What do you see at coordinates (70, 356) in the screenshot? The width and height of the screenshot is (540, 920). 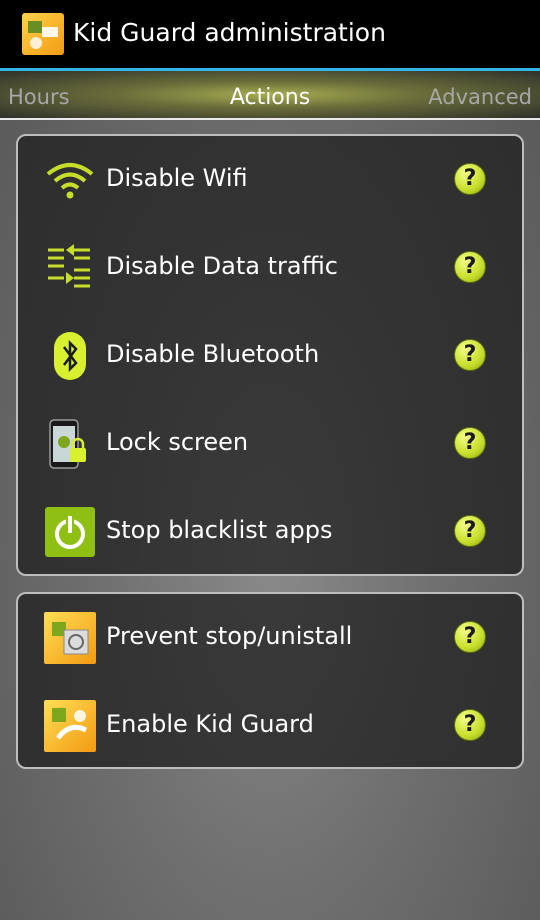 I see `bluetooth-icon` at bounding box center [70, 356].